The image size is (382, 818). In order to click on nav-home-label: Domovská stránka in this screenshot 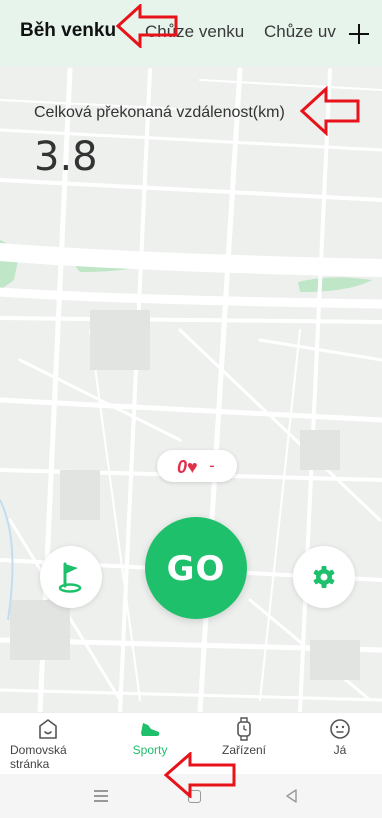, I will do `click(38, 757)`.